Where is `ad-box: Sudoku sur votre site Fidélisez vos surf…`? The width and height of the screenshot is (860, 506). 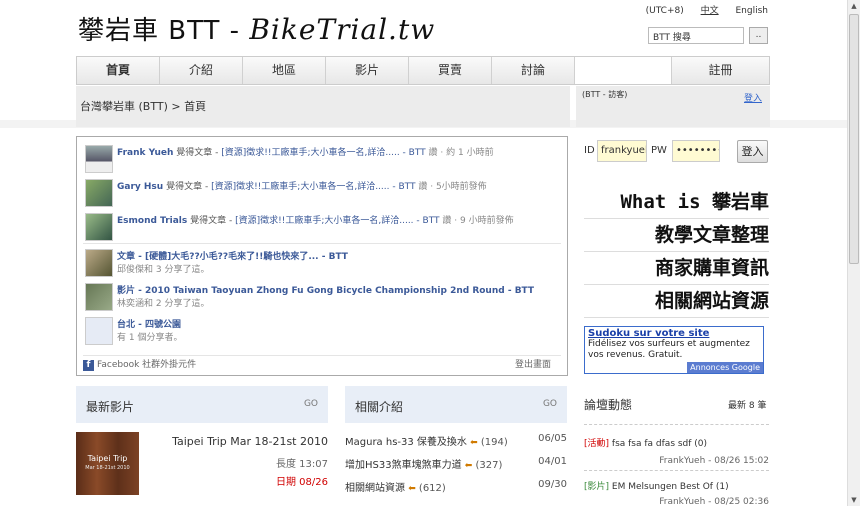 ad-box: Sudoku sur votre site Fidélisez vos surf… is located at coordinates (674, 350).